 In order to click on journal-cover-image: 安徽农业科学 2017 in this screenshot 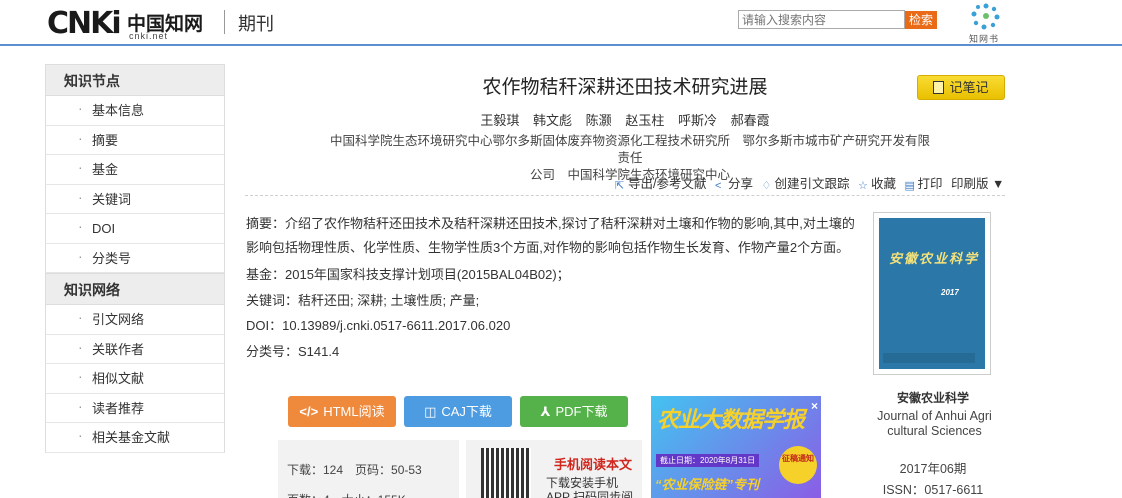, I will do `click(932, 293)`.